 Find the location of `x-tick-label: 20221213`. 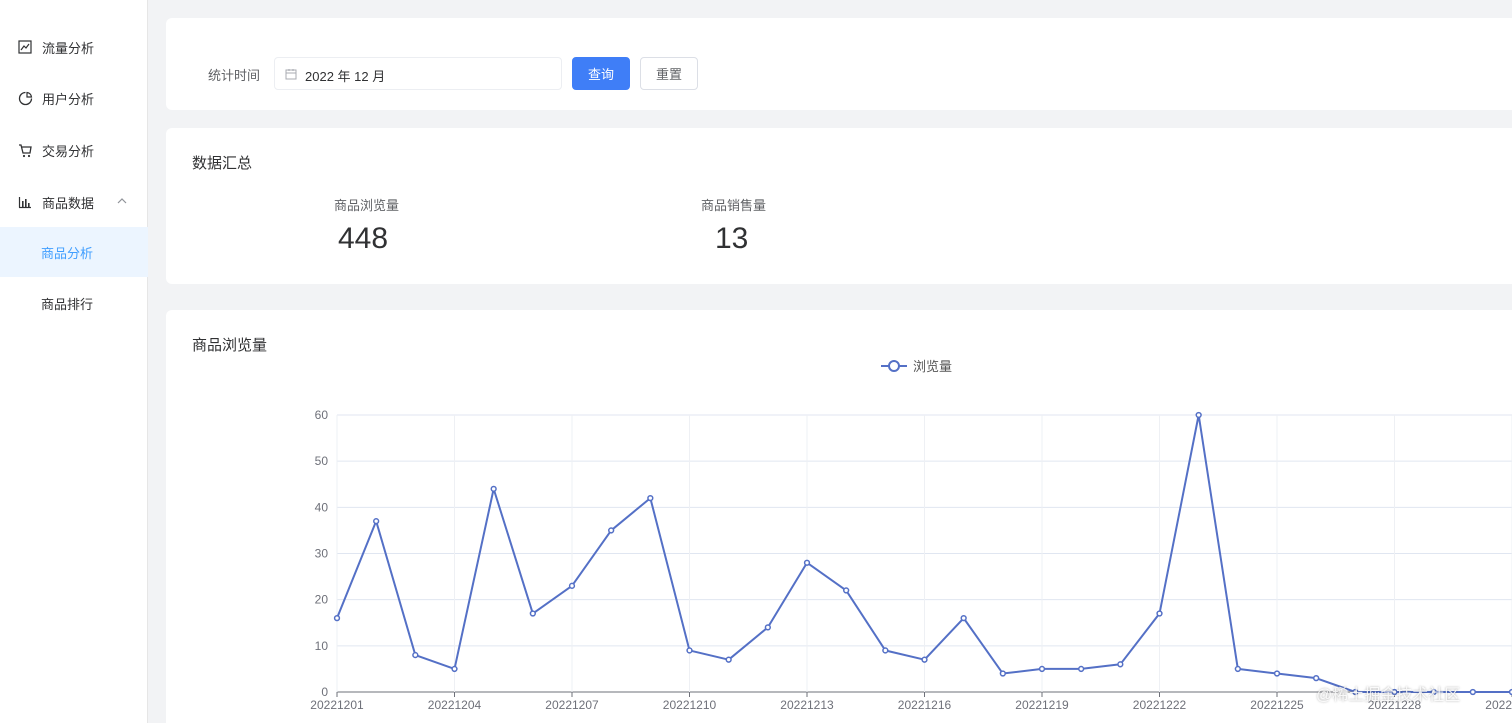

x-tick-label: 20221213 is located at coordinates (807, 705).